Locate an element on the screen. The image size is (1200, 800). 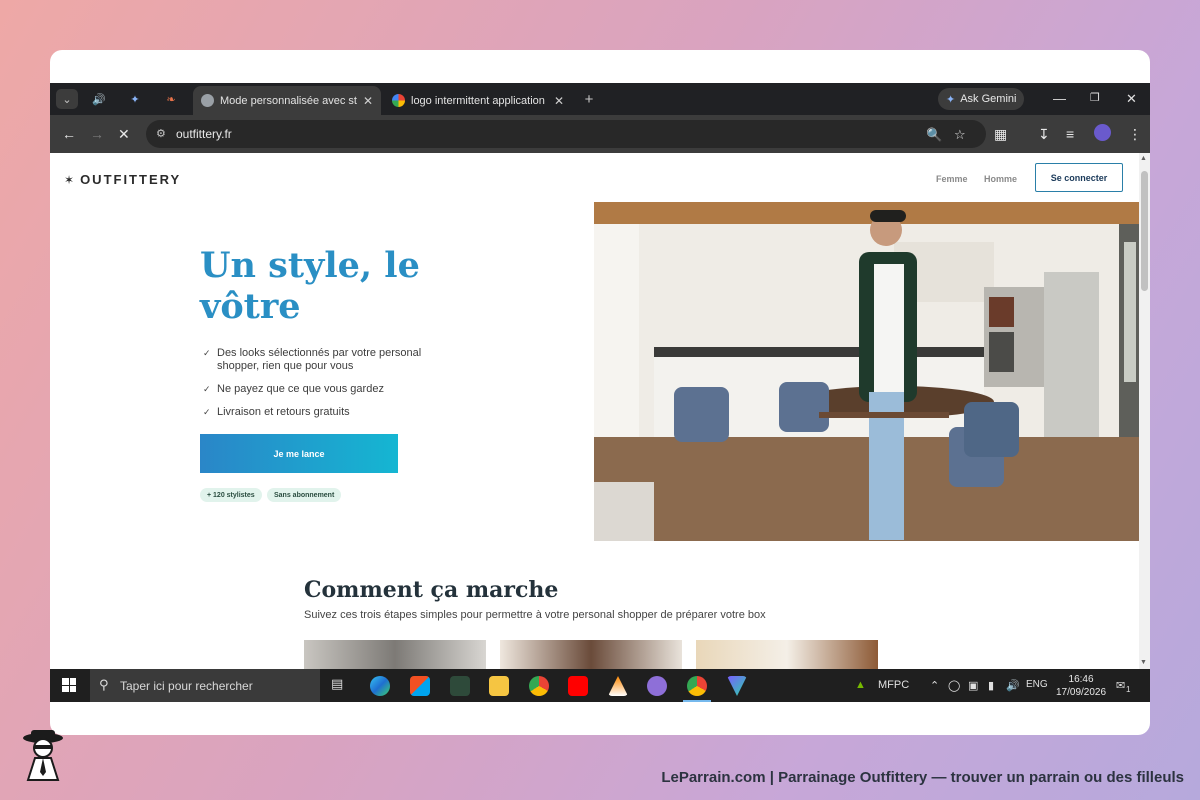
tray-overflow-icon: ⌃ is located at coordinates (934, 685).